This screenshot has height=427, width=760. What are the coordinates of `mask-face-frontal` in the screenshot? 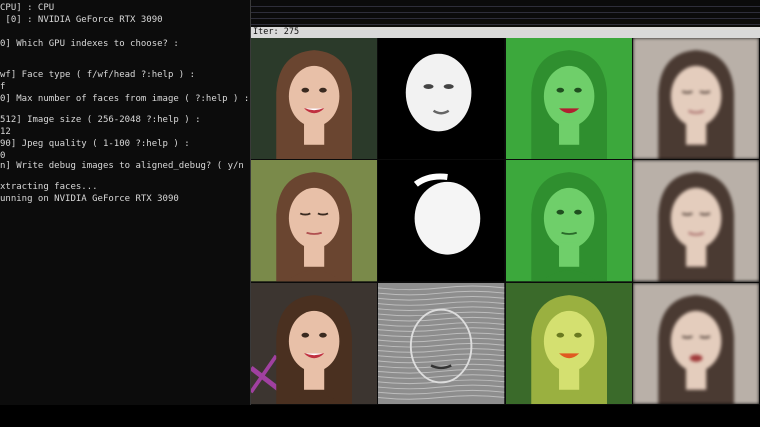 It's located at (441, 99).